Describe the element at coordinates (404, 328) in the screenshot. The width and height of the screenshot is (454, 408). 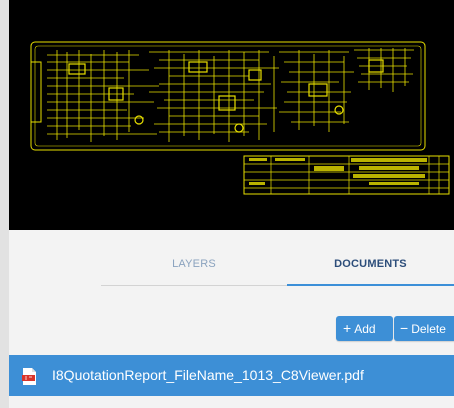
I see `minus-icon: −` at that location.